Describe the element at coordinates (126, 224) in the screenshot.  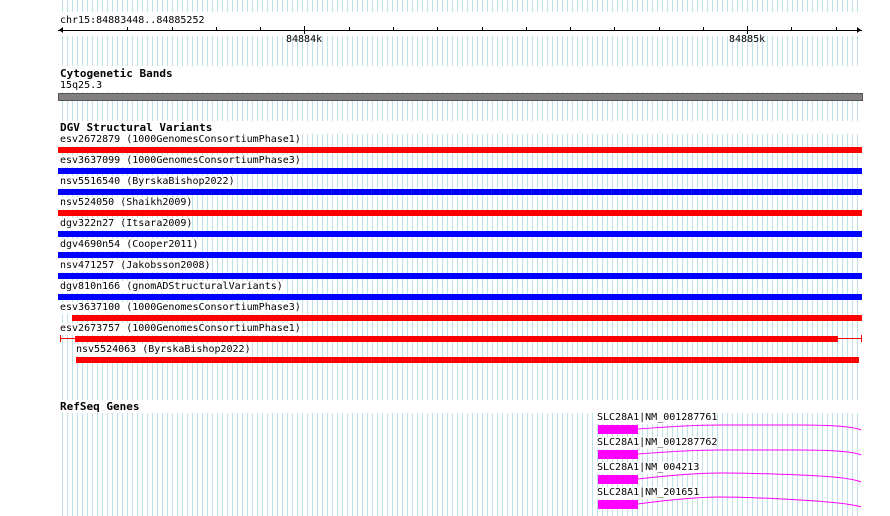
I see `variant-label: dgv322n27 (Itsara2009)` at that location.